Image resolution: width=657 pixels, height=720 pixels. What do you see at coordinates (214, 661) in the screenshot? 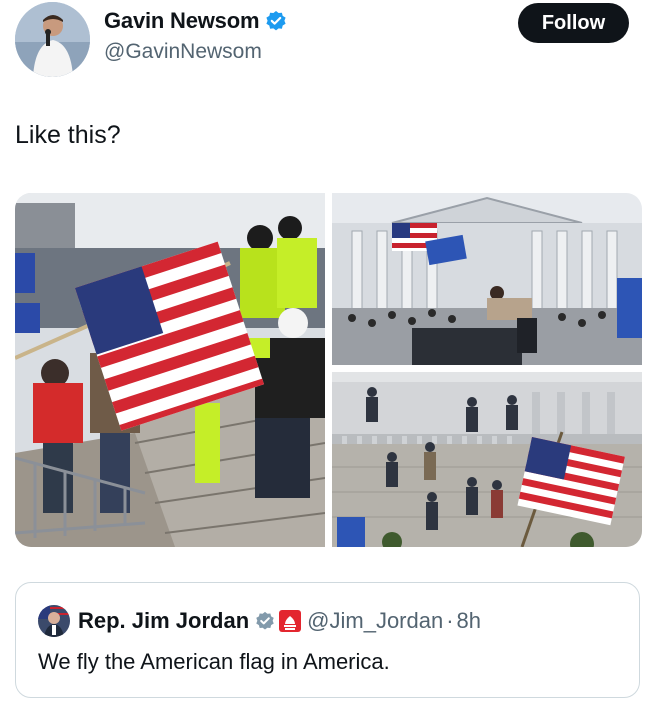
I see `quote-text: We fly the American flag in America.` at bounding box center [214, 661].